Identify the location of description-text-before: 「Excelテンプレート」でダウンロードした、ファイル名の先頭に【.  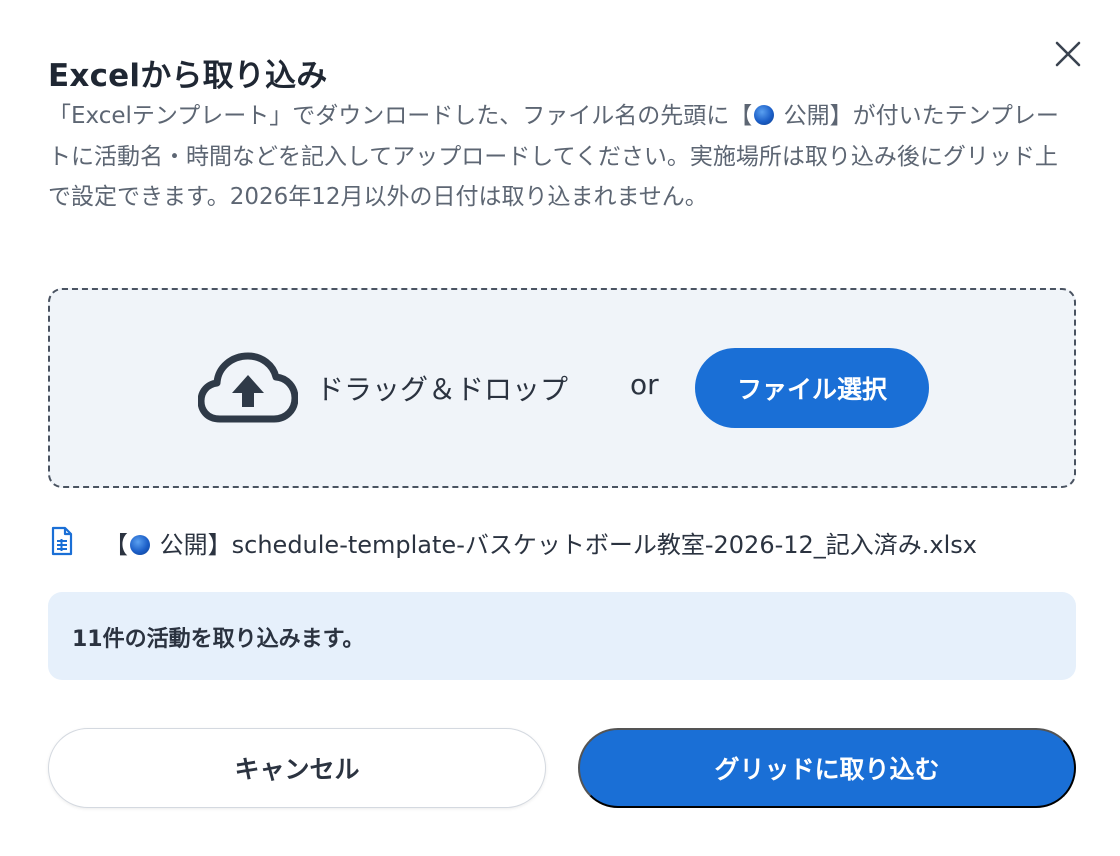
(400, 116).